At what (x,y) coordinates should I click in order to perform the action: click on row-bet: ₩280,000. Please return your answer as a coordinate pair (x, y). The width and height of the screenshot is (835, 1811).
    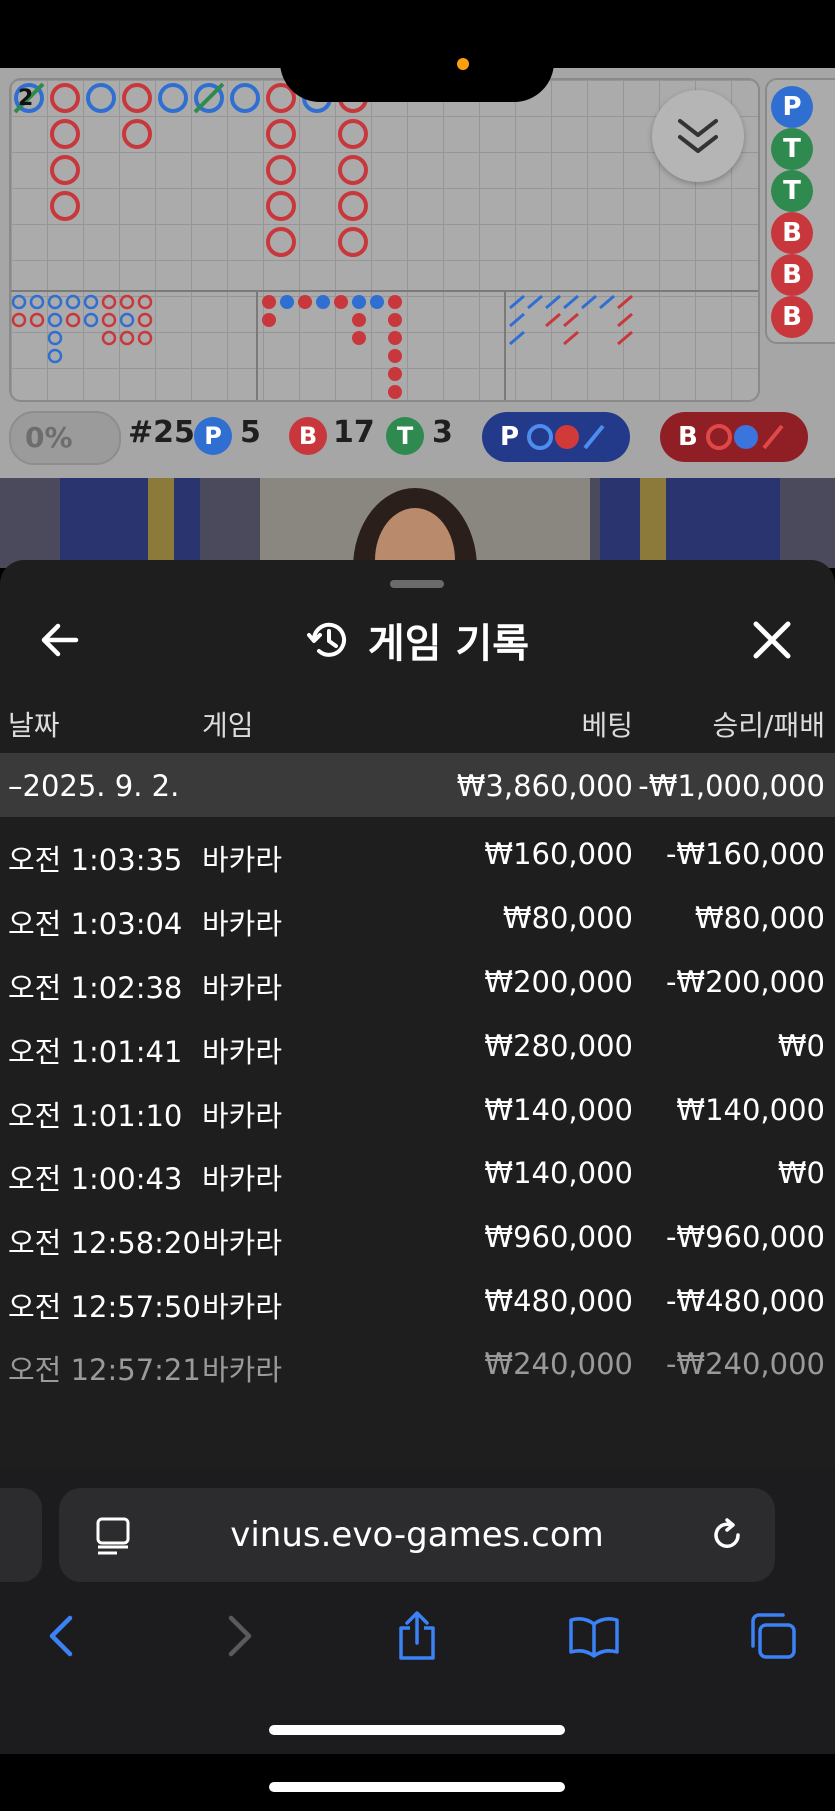
    Looking at the image, I should click on (558, 1046).